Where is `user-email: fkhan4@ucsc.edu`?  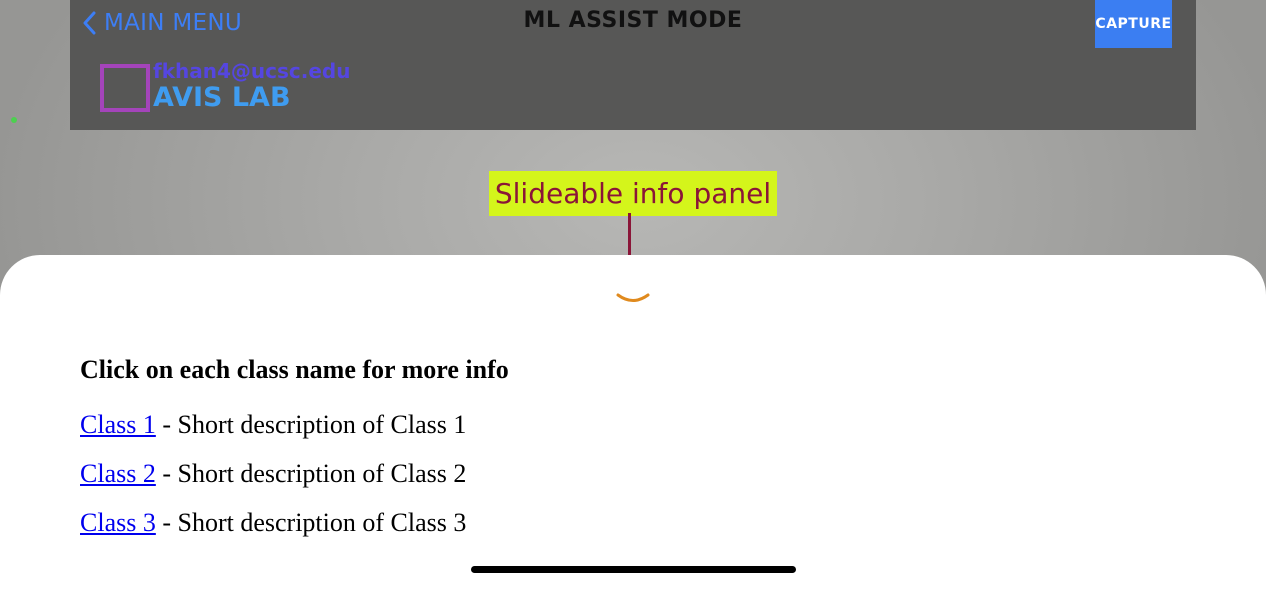
user-email: fkhan4@ucsc.edu is located at coordinates (252, 71).